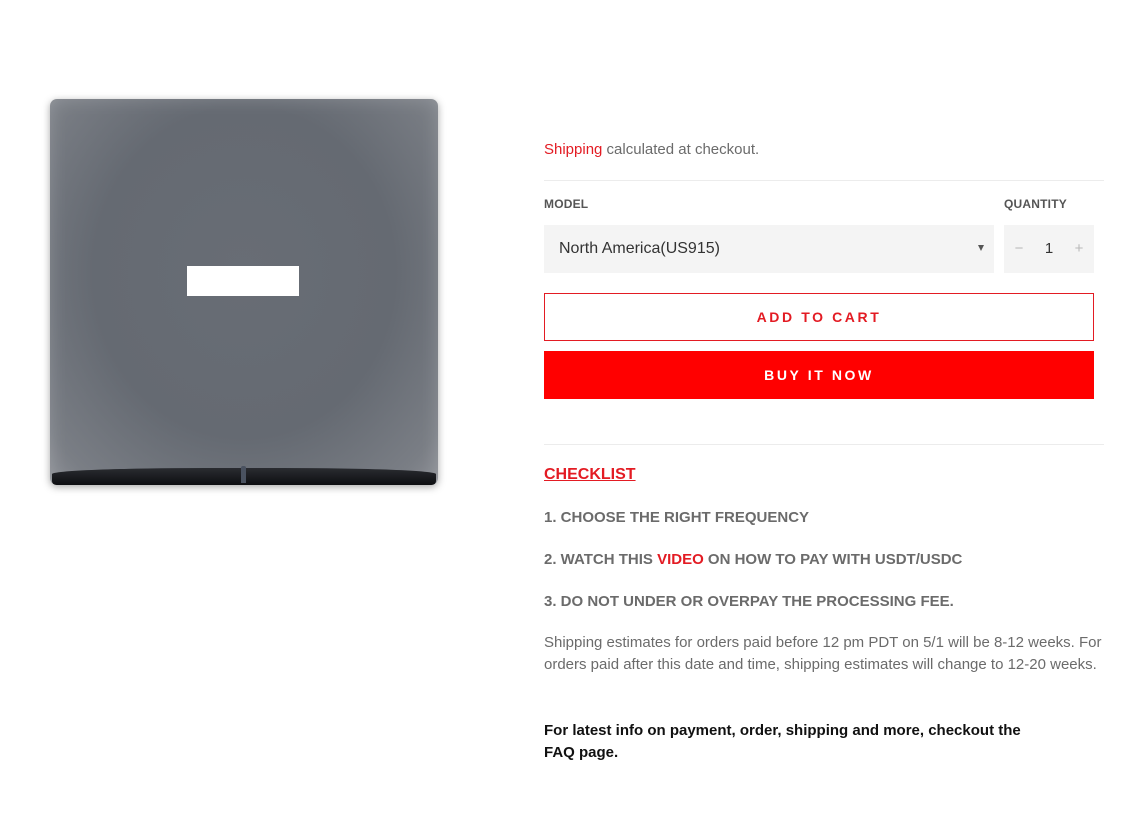 The image size is (1147, 820). I want to click on checklist-step-2-start: 2. WATCH THIS, so click(601, 559).